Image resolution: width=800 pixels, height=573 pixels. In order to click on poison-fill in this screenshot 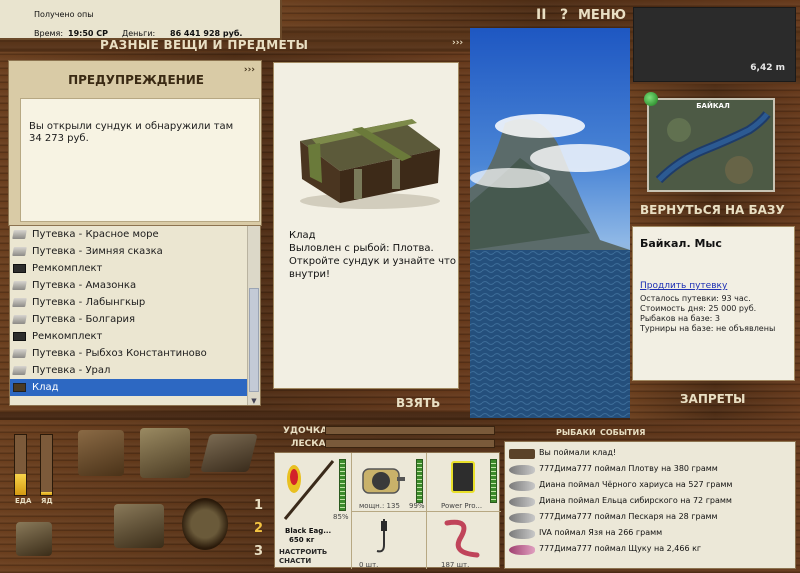, I will do `click(46, 493)`.